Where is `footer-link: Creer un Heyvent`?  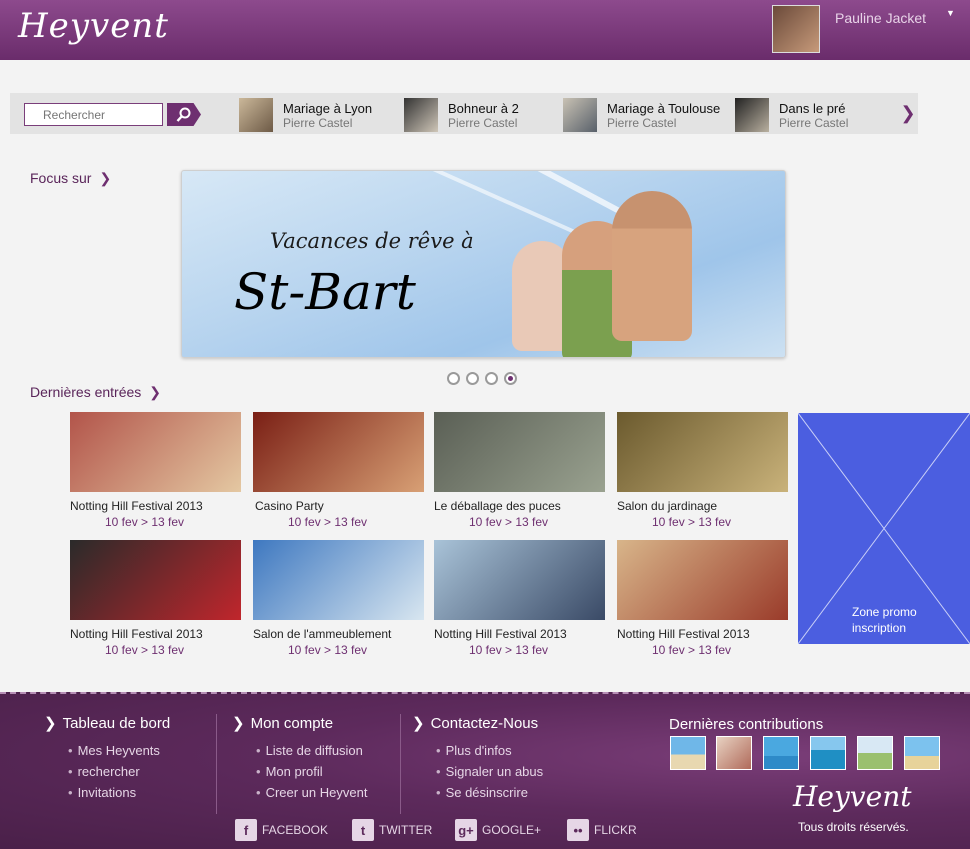 footer-link: Creer un Heyvent is located at coordinates (312, 792).